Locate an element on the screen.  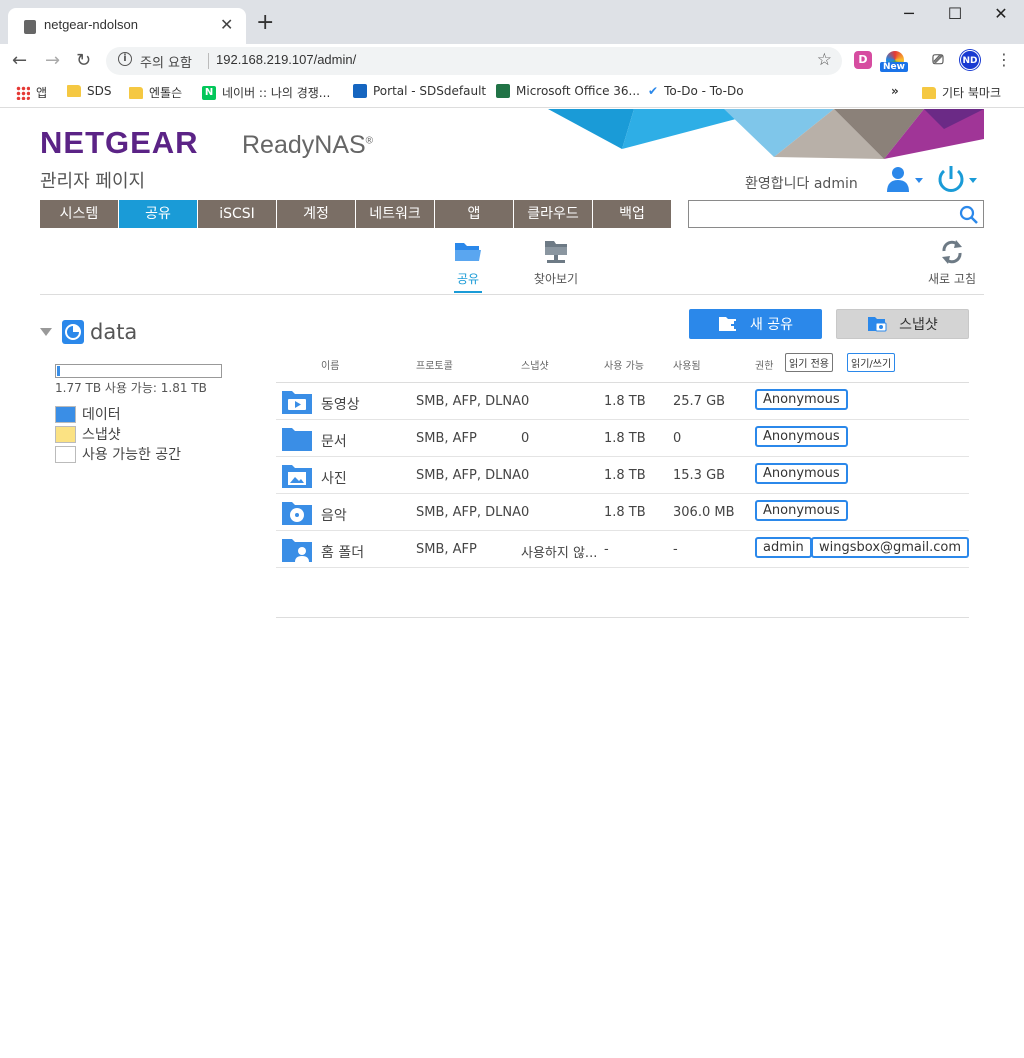
snapshot-icon is located at coordinates (877, 324).